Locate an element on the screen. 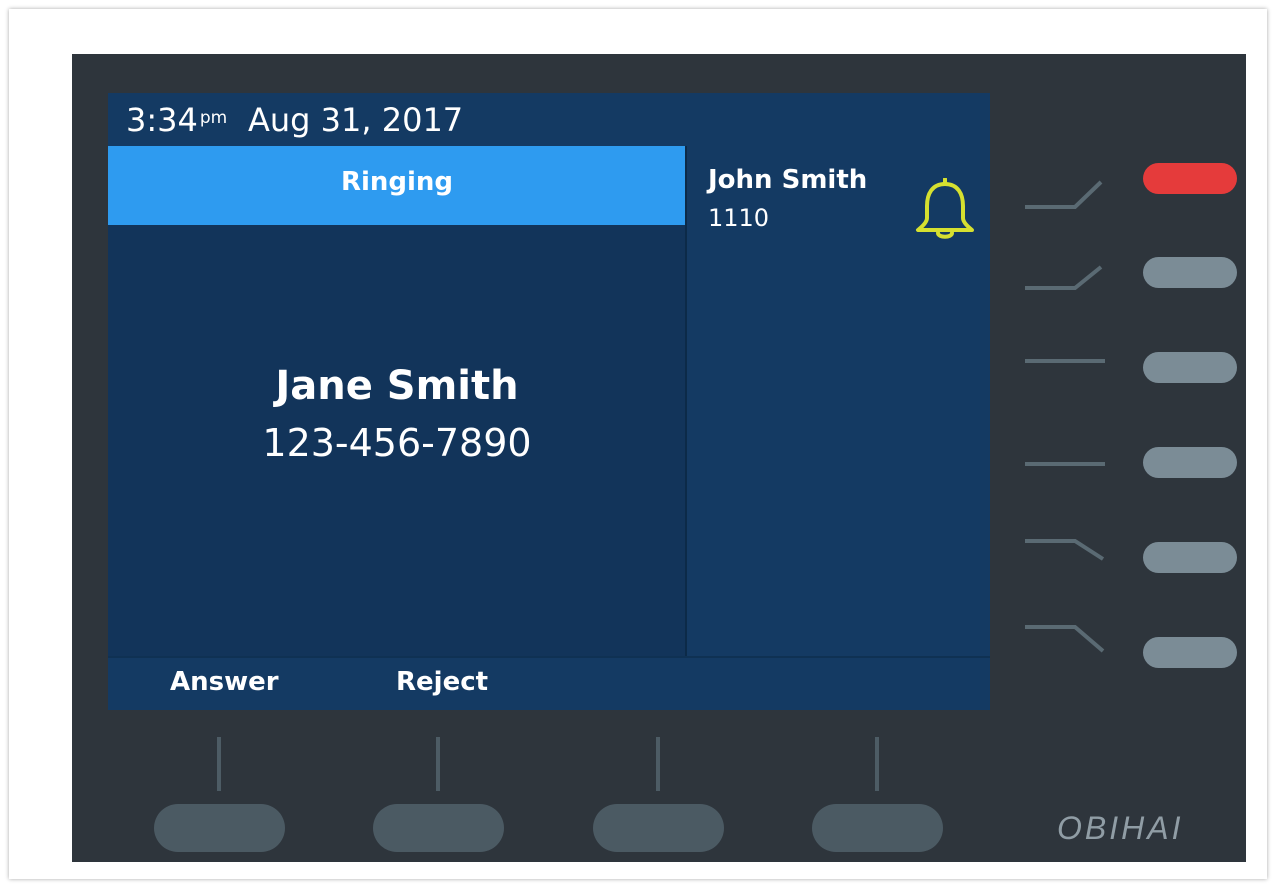 Image resolution: width=1276 pixels, height=888 pixels. clock: 3:34 pm is located at coordinates (176, 120).